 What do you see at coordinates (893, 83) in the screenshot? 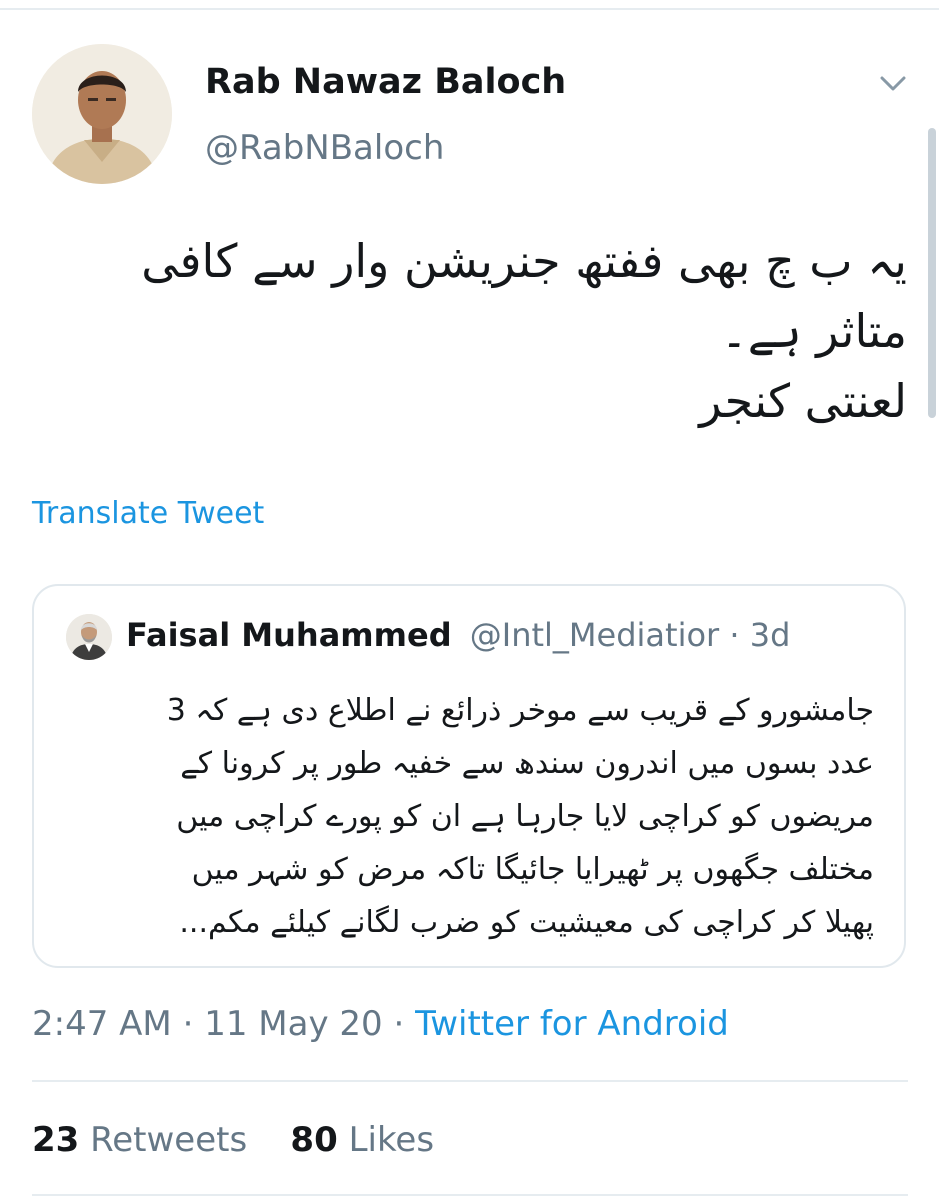
I see `chevron-down-icon` at bounding box center [893, 83].